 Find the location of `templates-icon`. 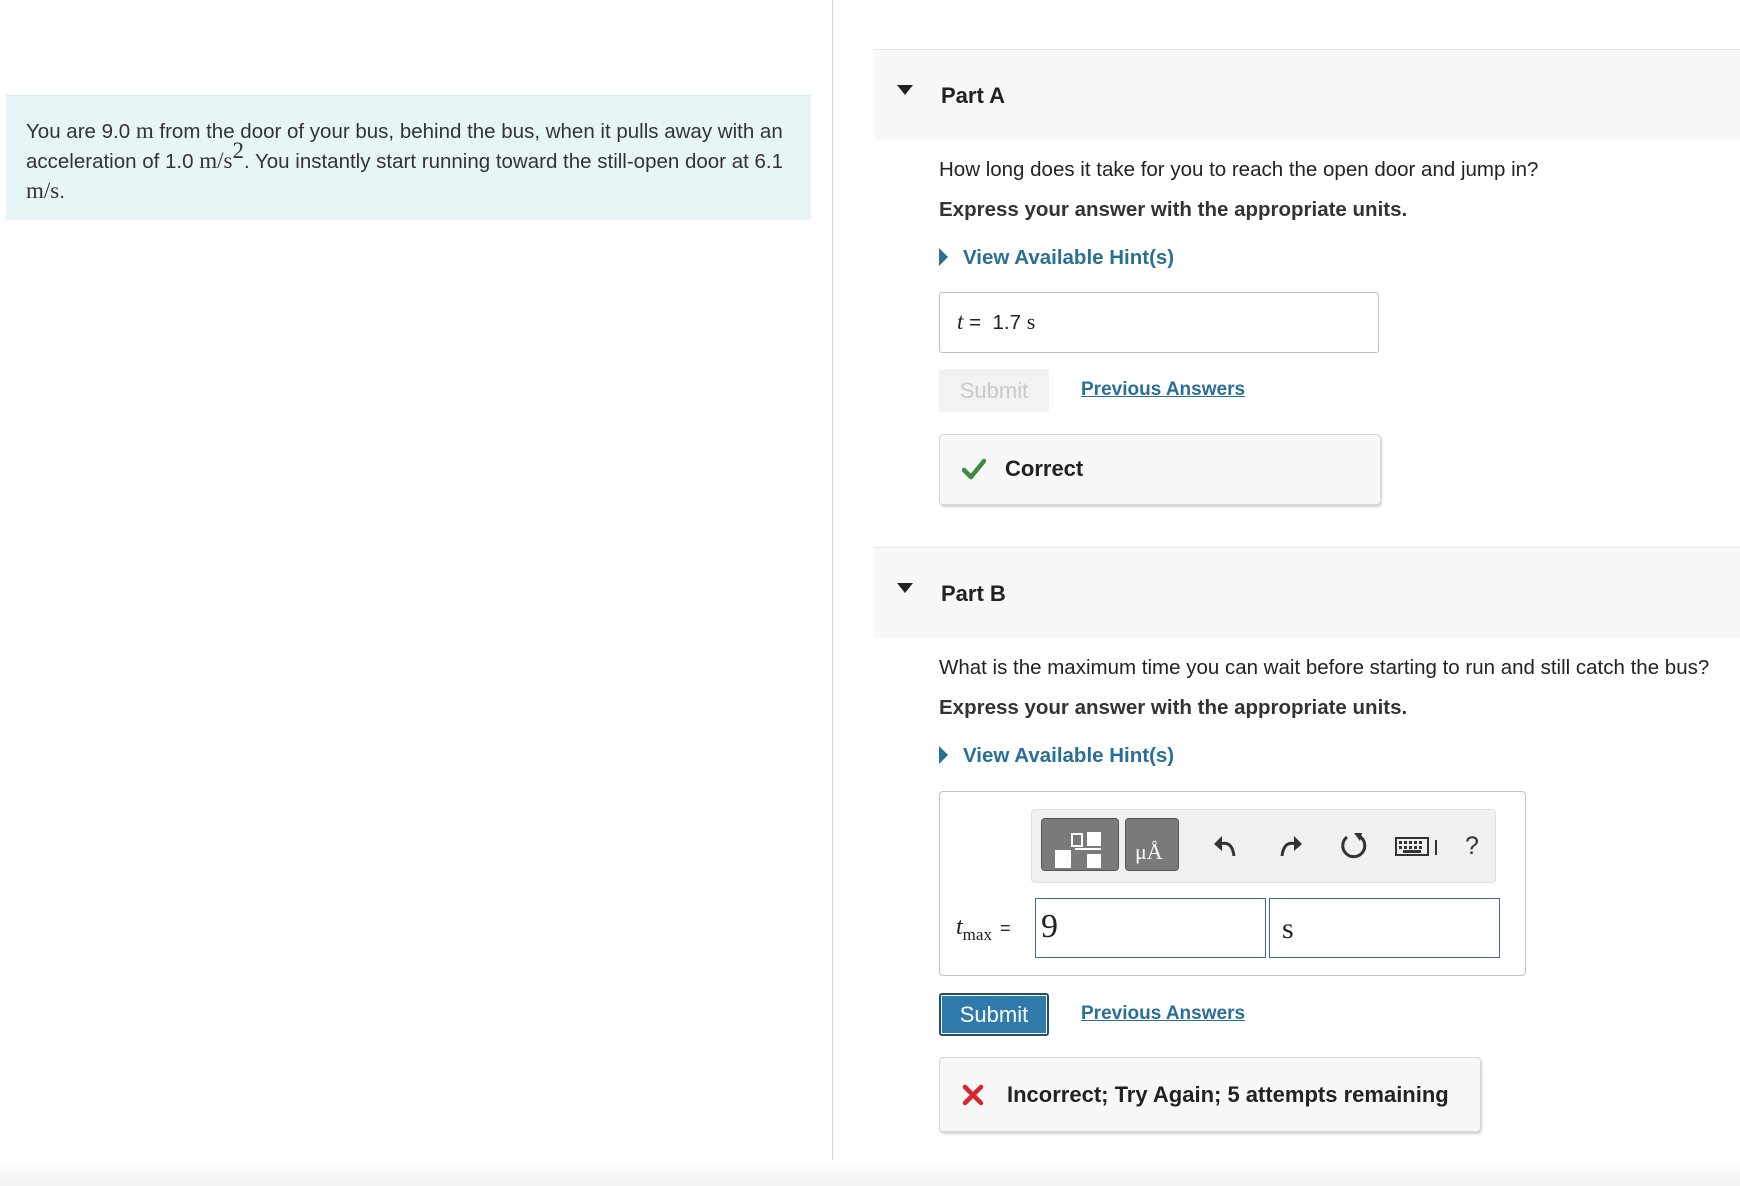

templates-icon is located at coordinates (1078, 850).